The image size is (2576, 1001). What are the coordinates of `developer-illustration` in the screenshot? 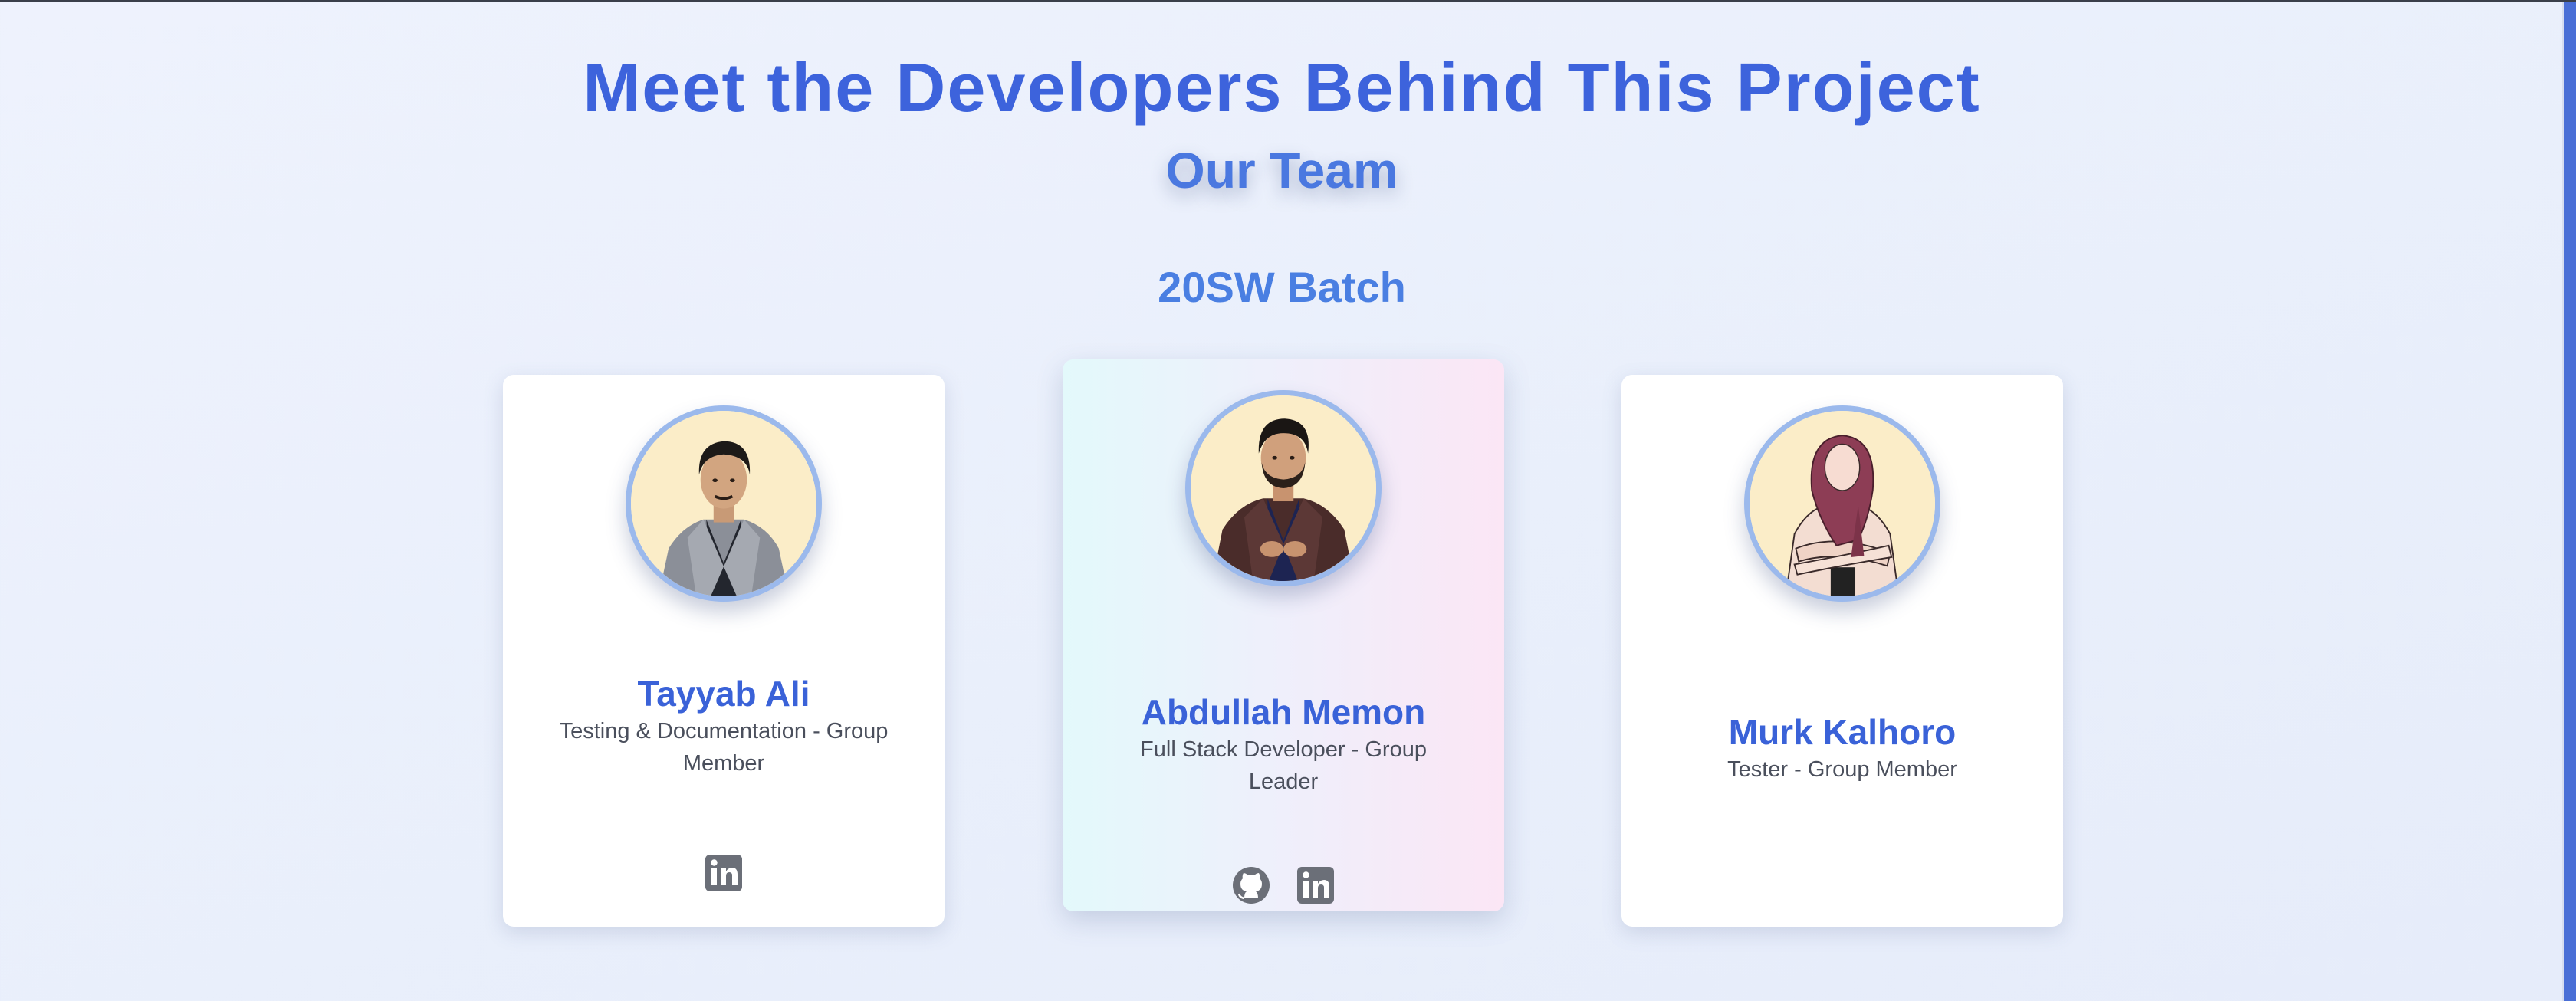 It's located at (1843, 503).